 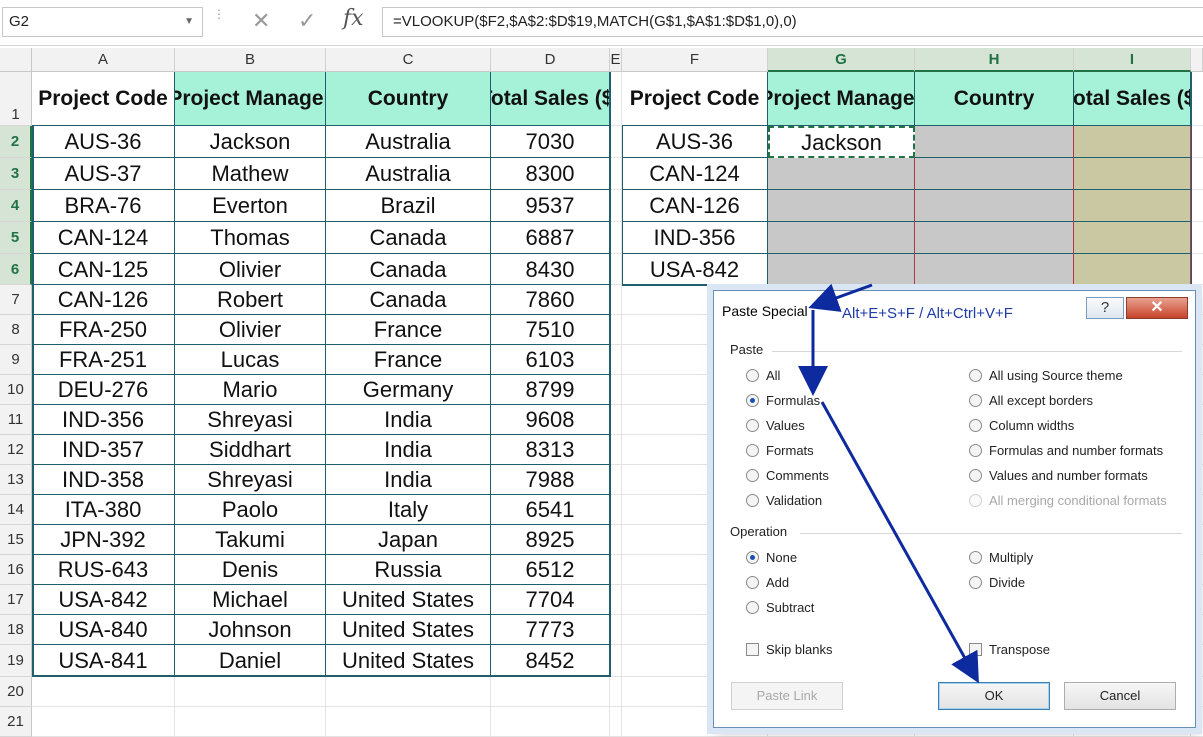 I want to click on arrow-to-title, so click(x=840, y=297).